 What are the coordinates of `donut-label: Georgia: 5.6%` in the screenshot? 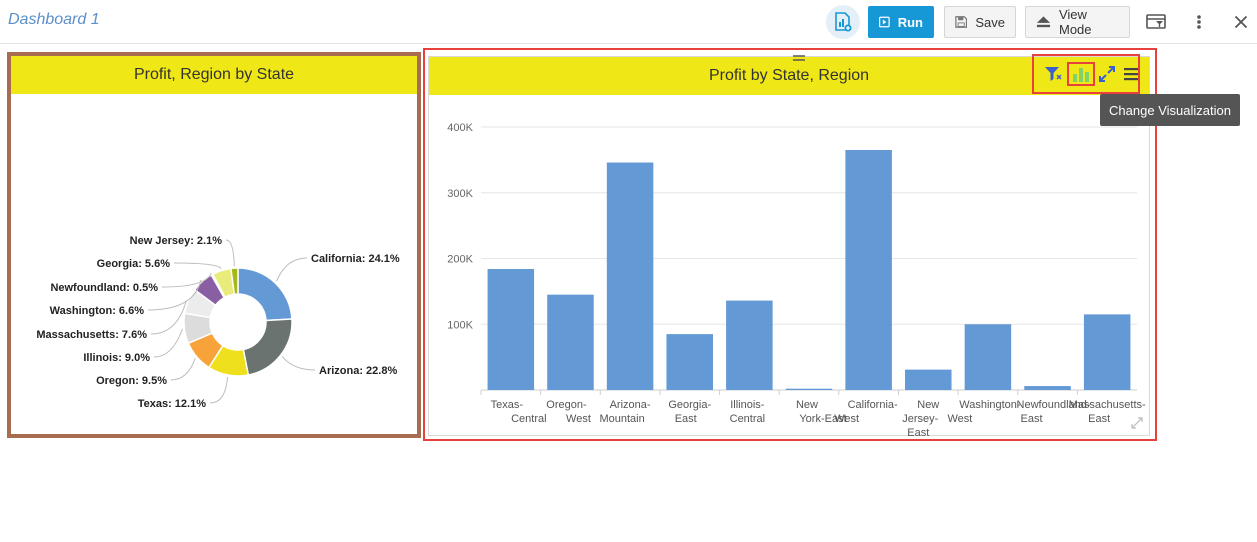 It's located at (134, 264).